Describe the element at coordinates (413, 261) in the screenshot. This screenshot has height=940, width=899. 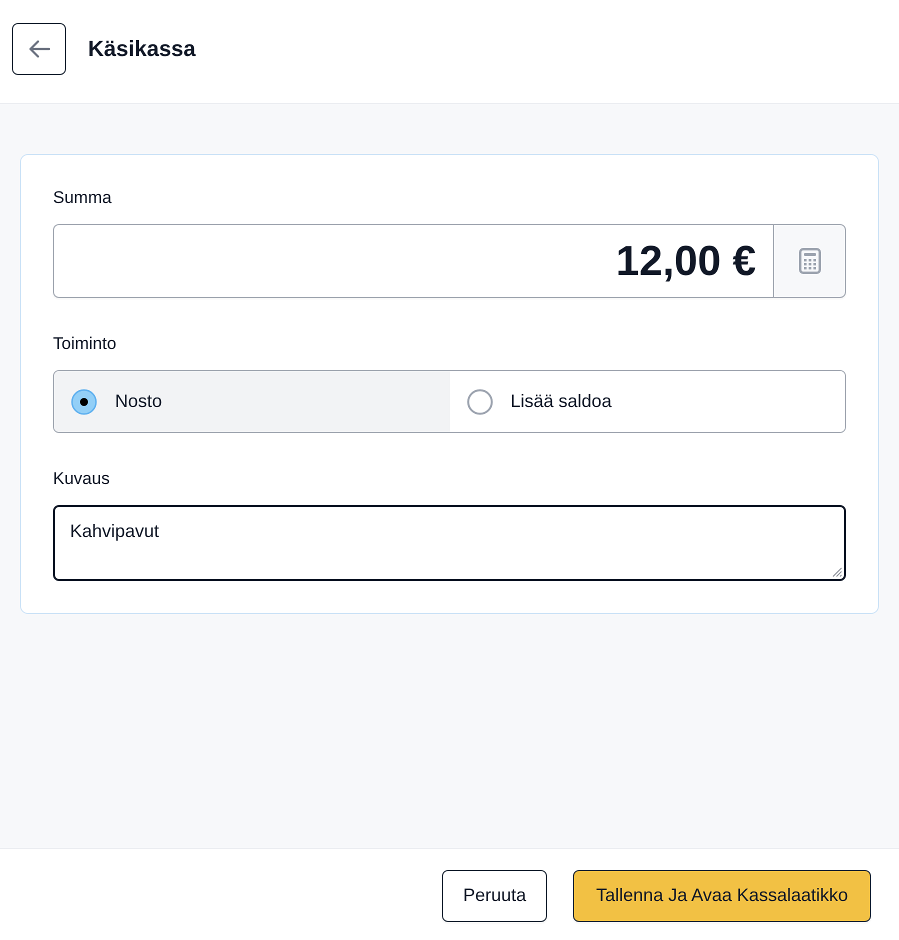
I see `amount-field: 12,00 €` at that location.